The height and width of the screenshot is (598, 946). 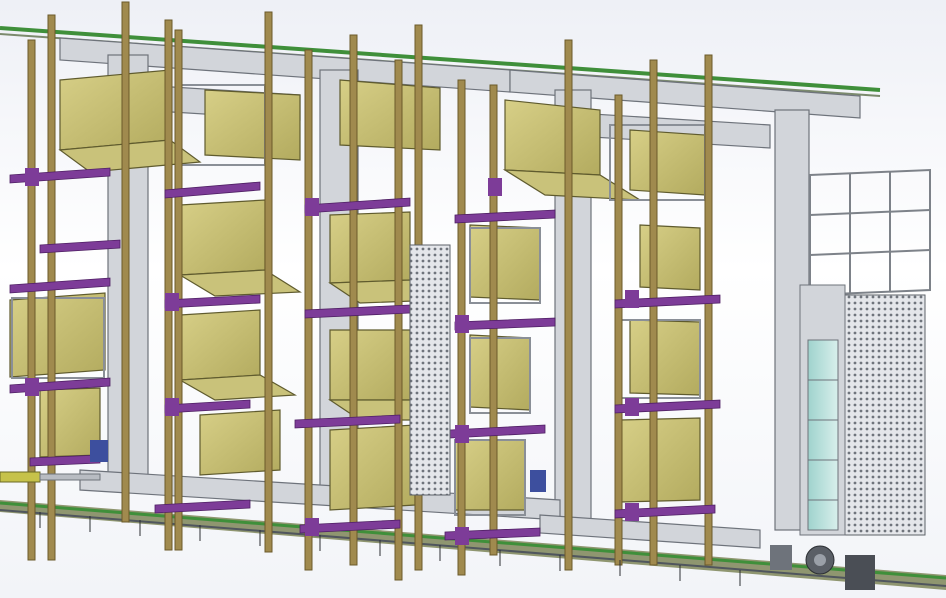 I want to click on hydraulic-cylinder, so click(x=50, y=477).